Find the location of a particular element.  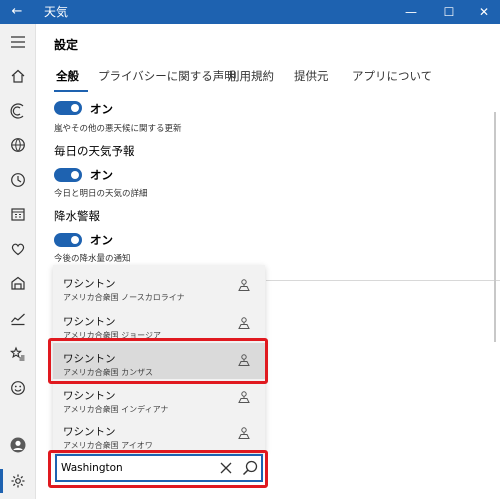

maximize-button: ☐ is located at coordinates (449, 12).